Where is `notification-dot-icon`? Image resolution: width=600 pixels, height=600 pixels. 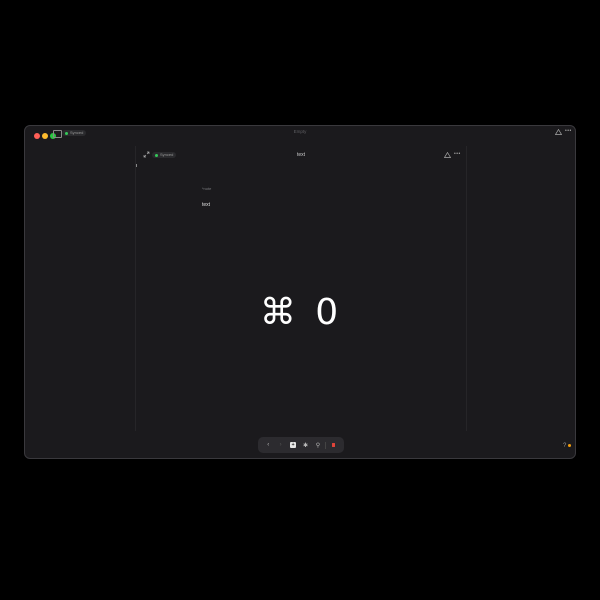
notification-dot-icon is located at coordinates (569, 445).